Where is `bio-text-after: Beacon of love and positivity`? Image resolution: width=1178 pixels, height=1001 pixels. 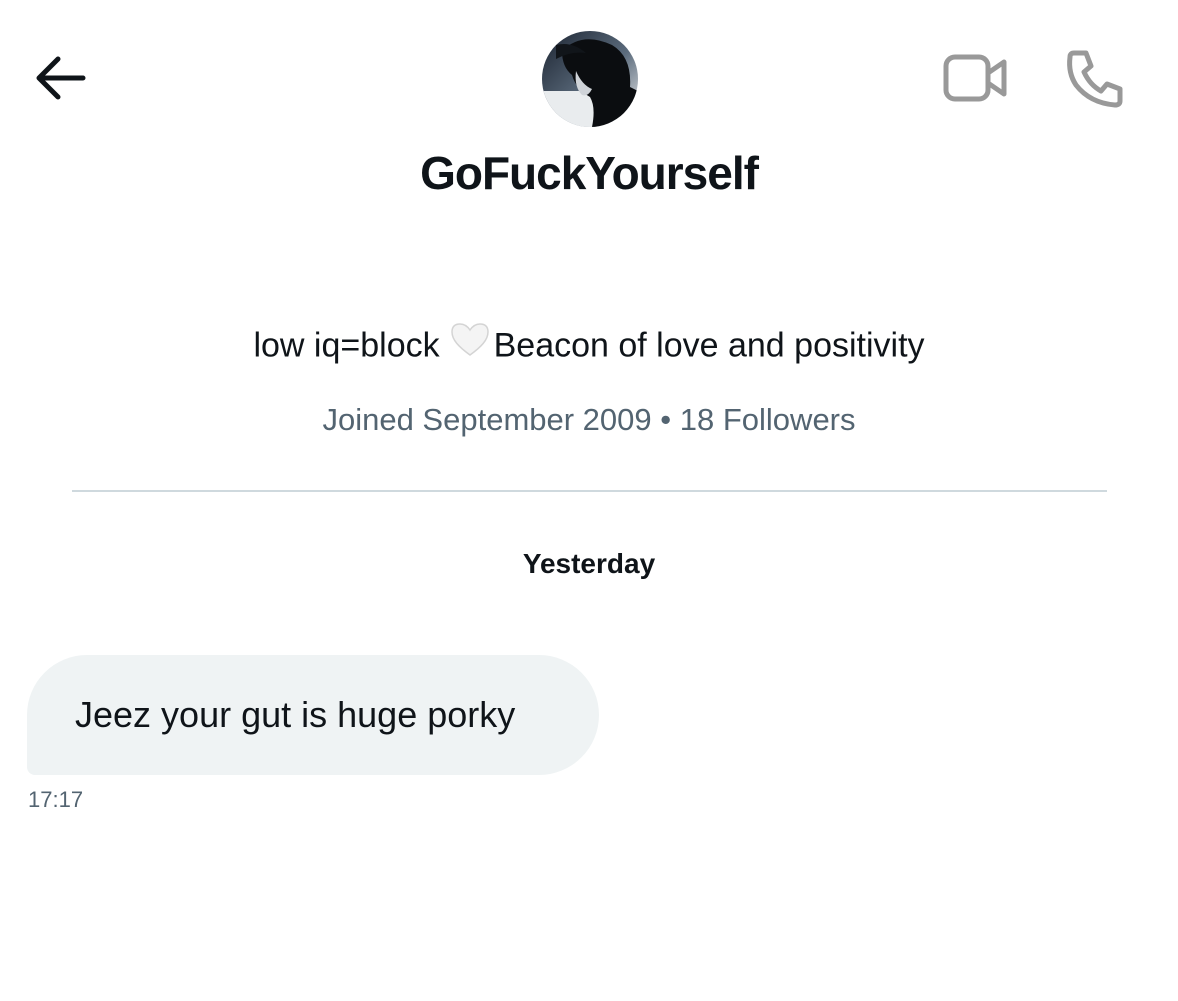 bio-text-after: Beacon of love and positivity is located at coordinates (709, 345).